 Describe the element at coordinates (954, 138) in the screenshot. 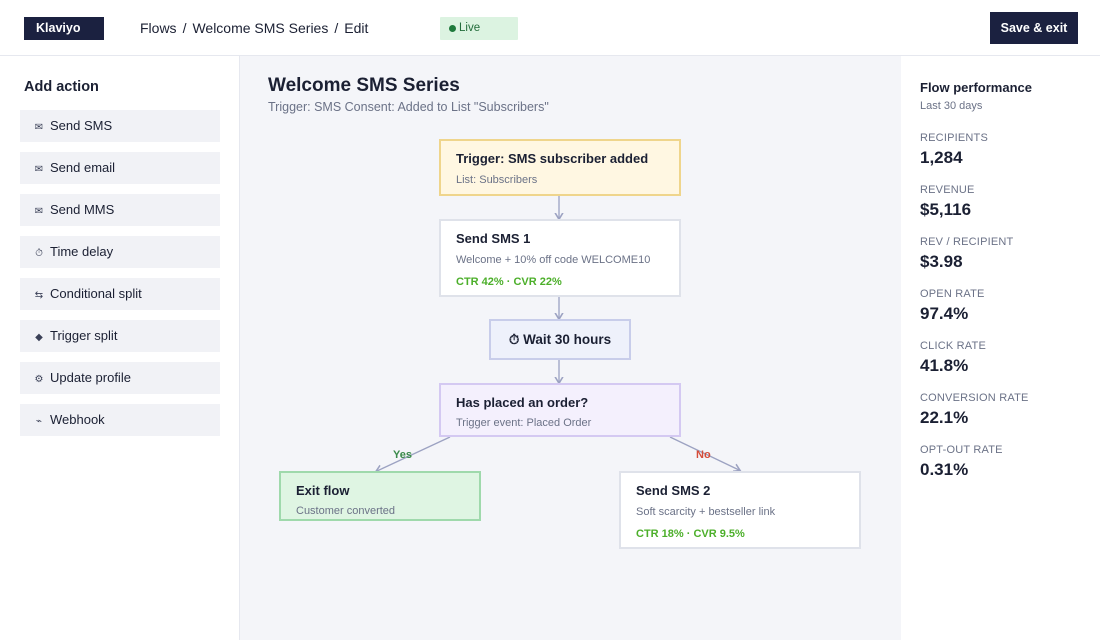

I see `metric-label: RECIPIENTS` at that location.